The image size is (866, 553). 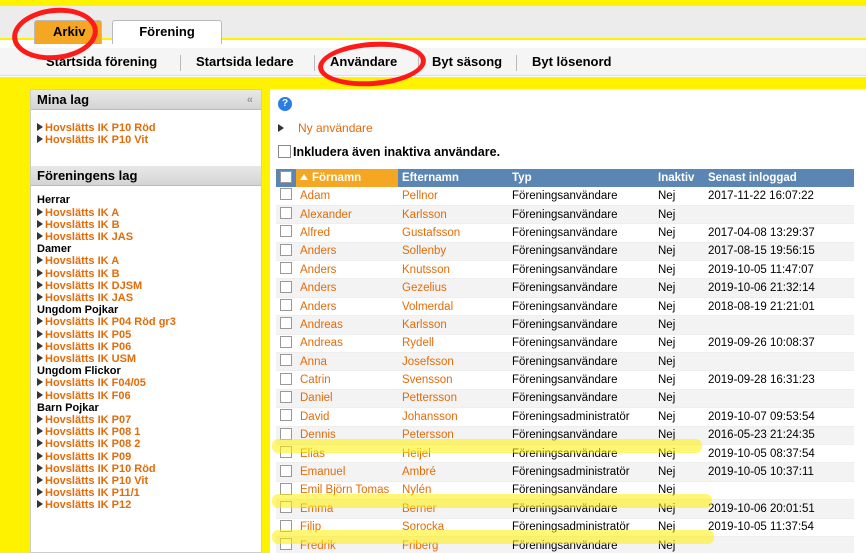 I want to click on team-link: Hovslätts IK A, so click(x=146, y=261).